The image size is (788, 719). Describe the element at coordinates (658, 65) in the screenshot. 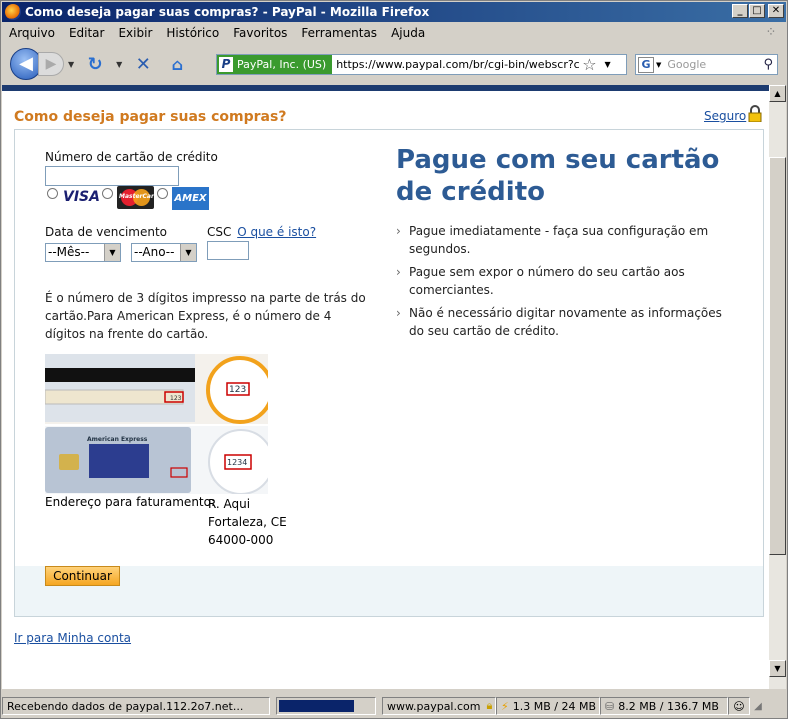

I see `engine-dropdown-icon: ▼` at that location.